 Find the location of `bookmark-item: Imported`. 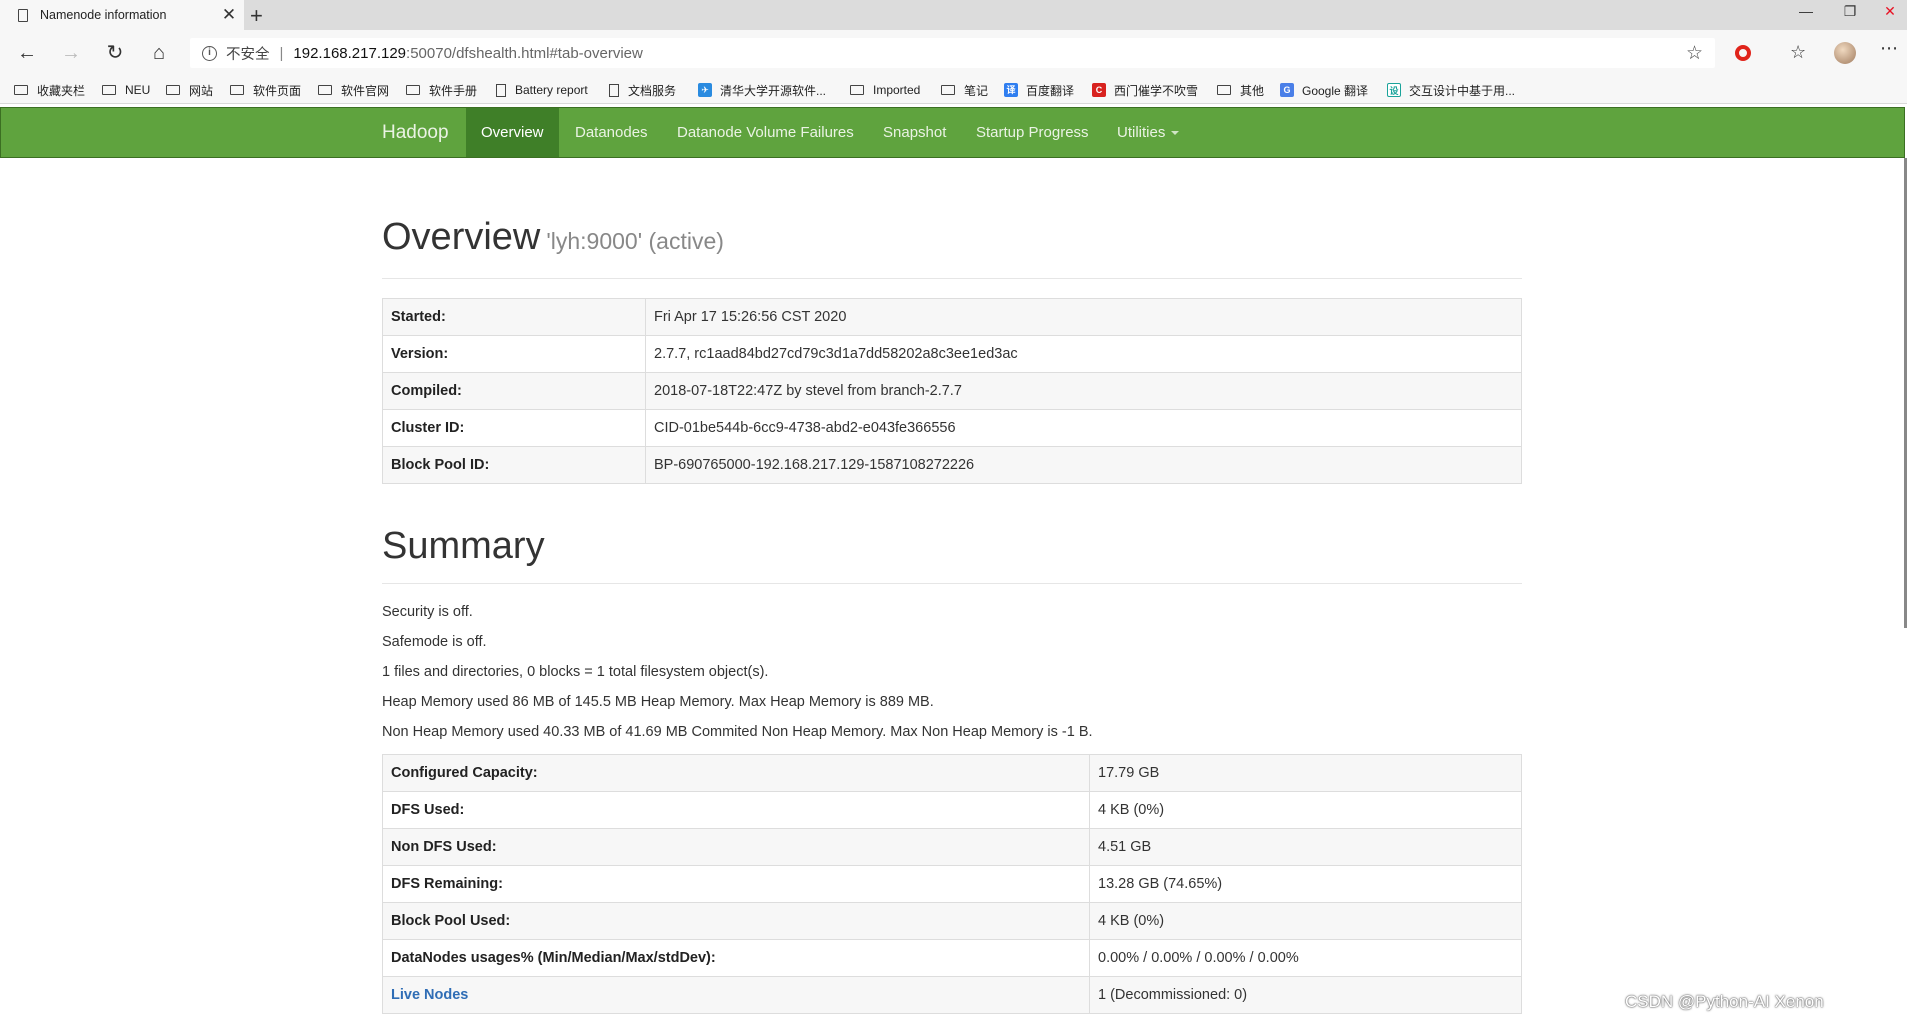

bookmark-item: Imported is located at coordinates (885, 90).